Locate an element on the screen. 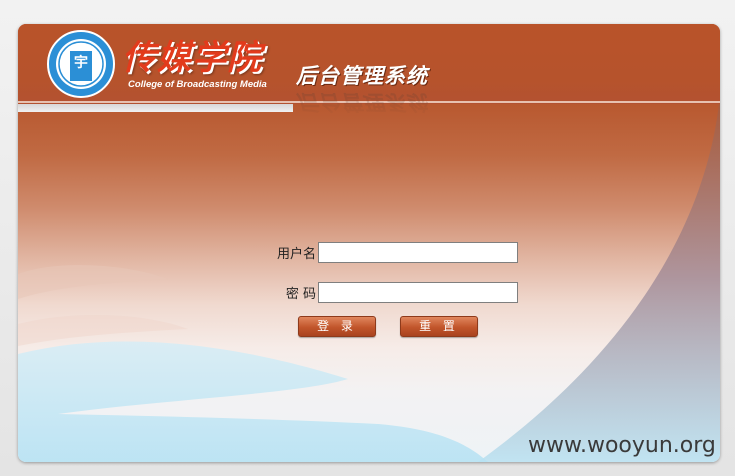 The image size is (735, 476). emblem-char: 宇 is located at coordinates (81, 62).